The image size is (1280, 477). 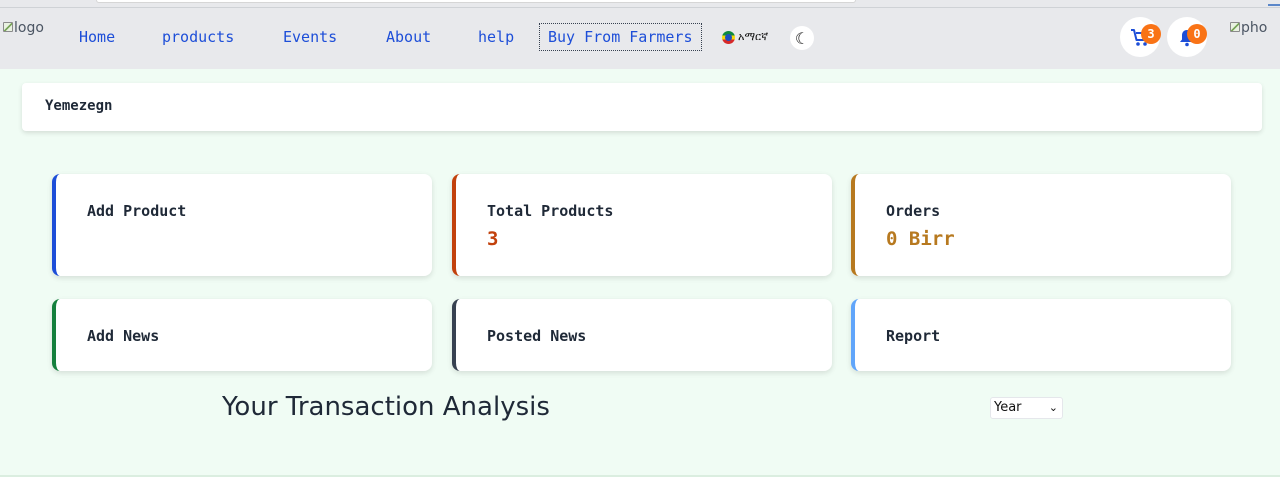 What do you see at coordinates (1053, 407) in the screenshot?
I see `chevron-down-icon: ⌄` at bounding box center [1053, 407].